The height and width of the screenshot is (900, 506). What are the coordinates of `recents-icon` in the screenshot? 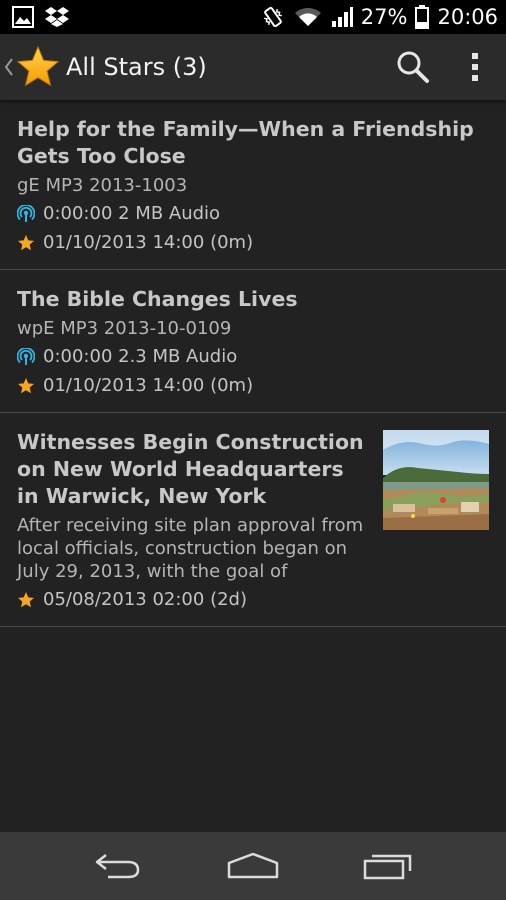 It's located at (388, 867).